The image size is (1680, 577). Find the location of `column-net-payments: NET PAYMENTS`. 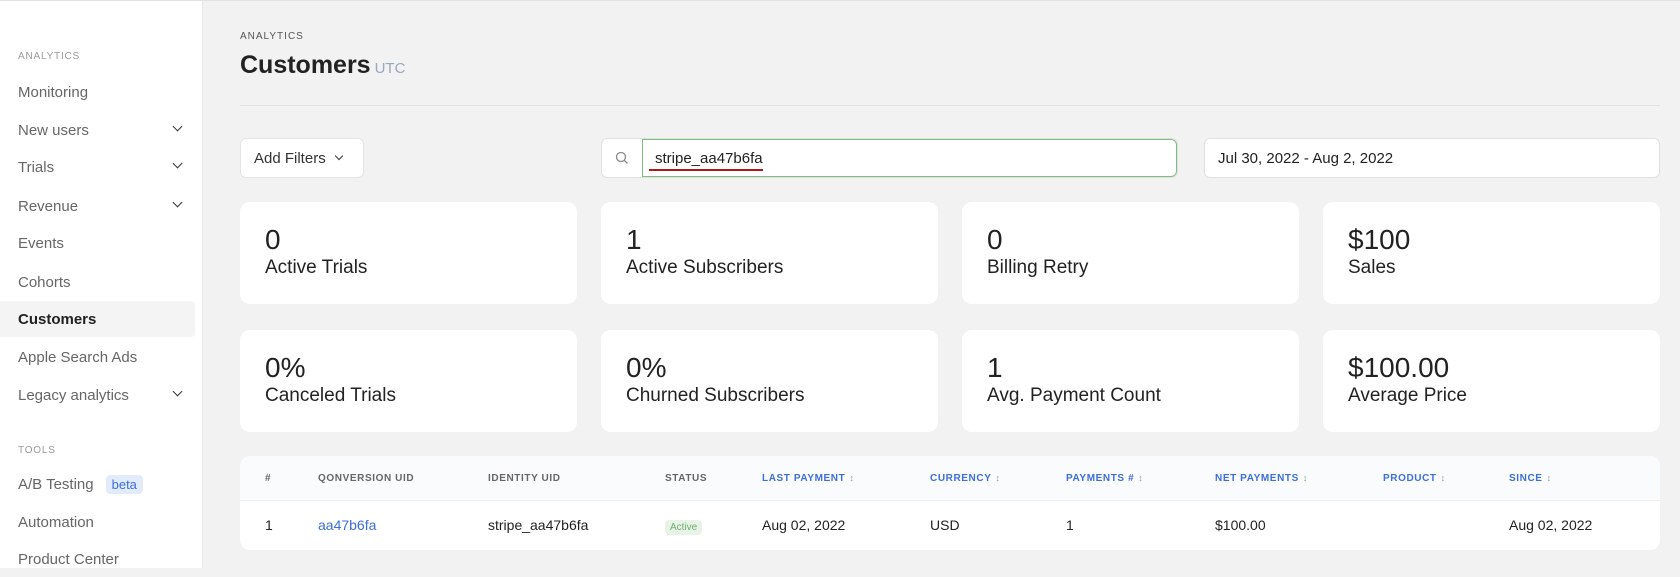

column-net-payments: NET PAYMENTS is located at coordinates (1261, 478).